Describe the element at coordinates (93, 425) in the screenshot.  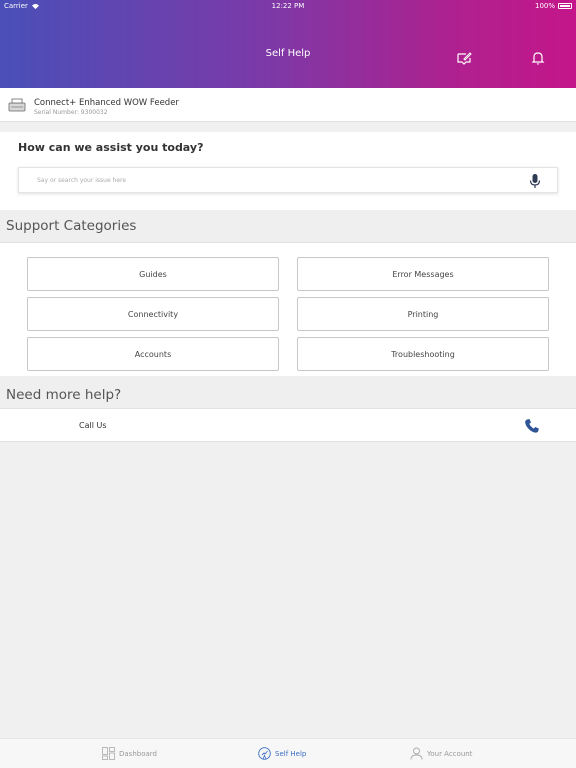
I see `call-us-label: Call Us` at that location.